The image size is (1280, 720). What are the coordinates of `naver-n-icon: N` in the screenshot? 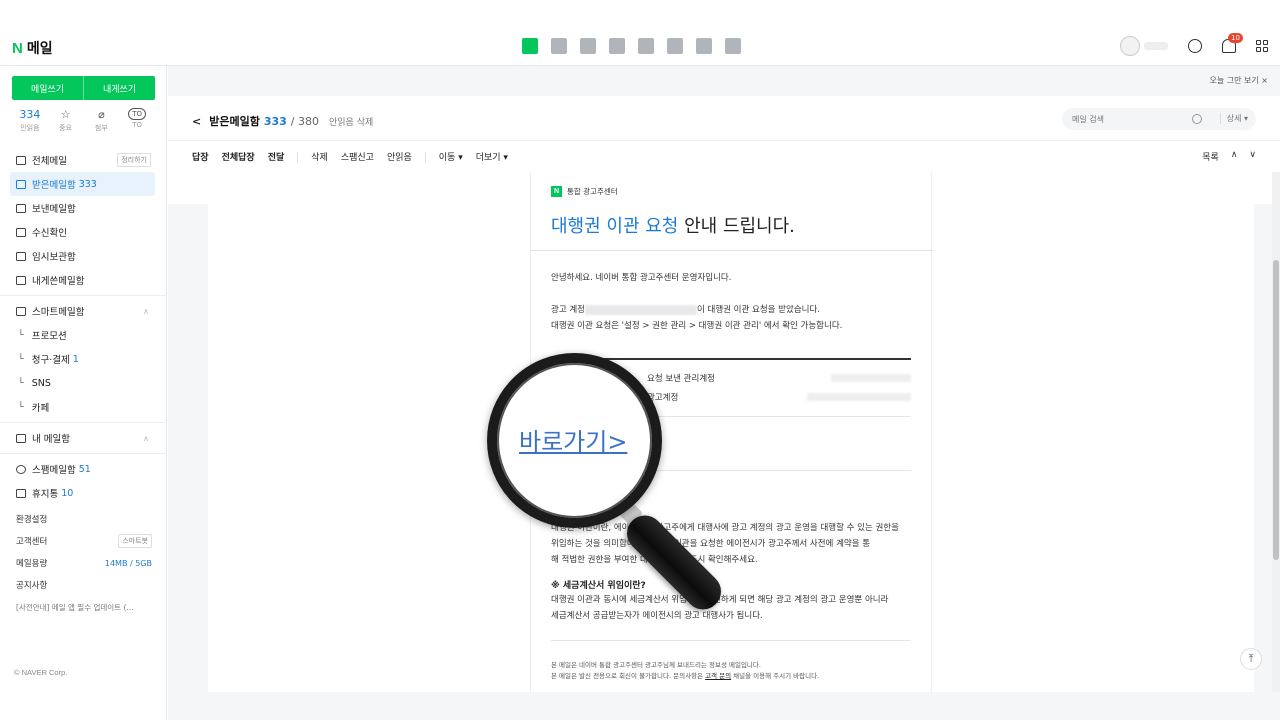 It's located at (556, 191).